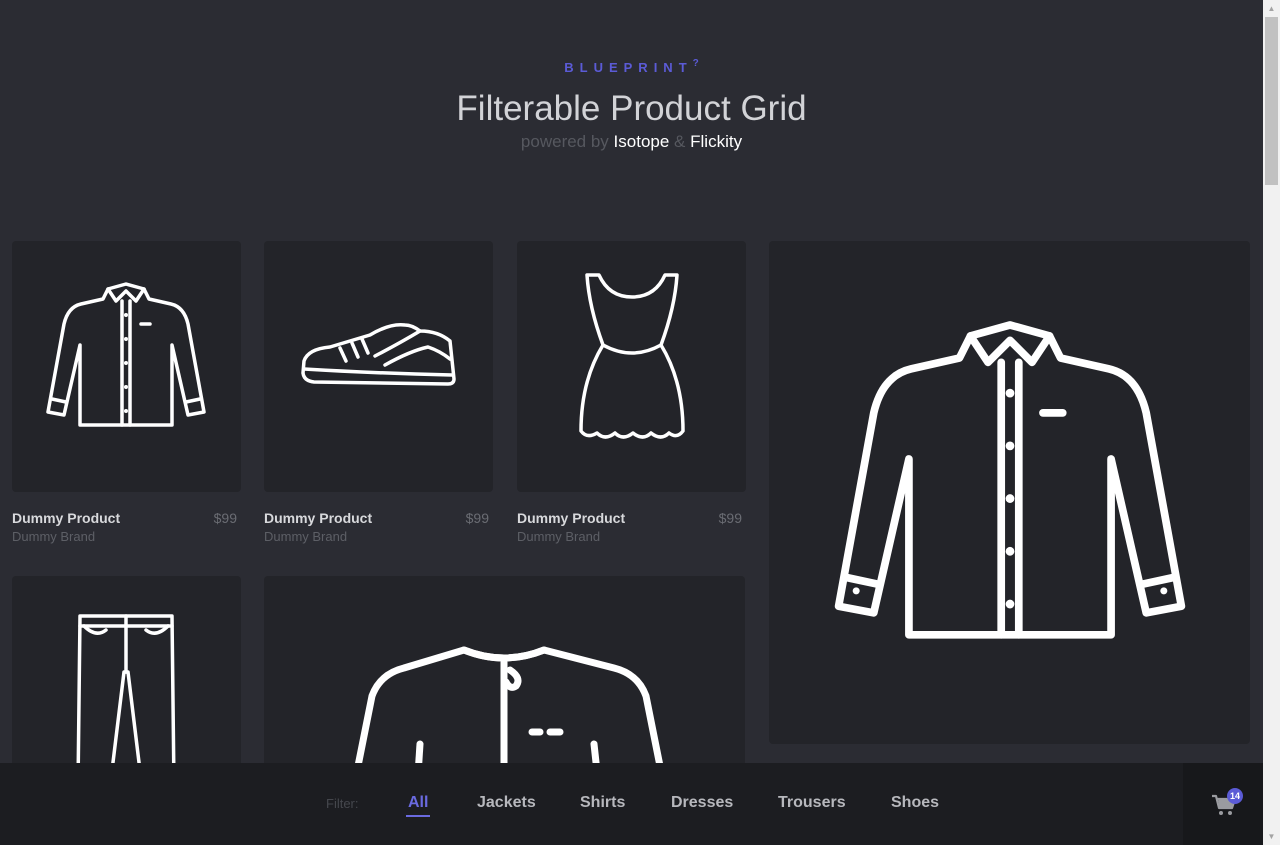 The width and height of the screenshot is (1280, 845). What do you see at coordinates (716, 141) in the screenshot?
I see `flickity-link: Flickity` at bounding box center [716, 141].